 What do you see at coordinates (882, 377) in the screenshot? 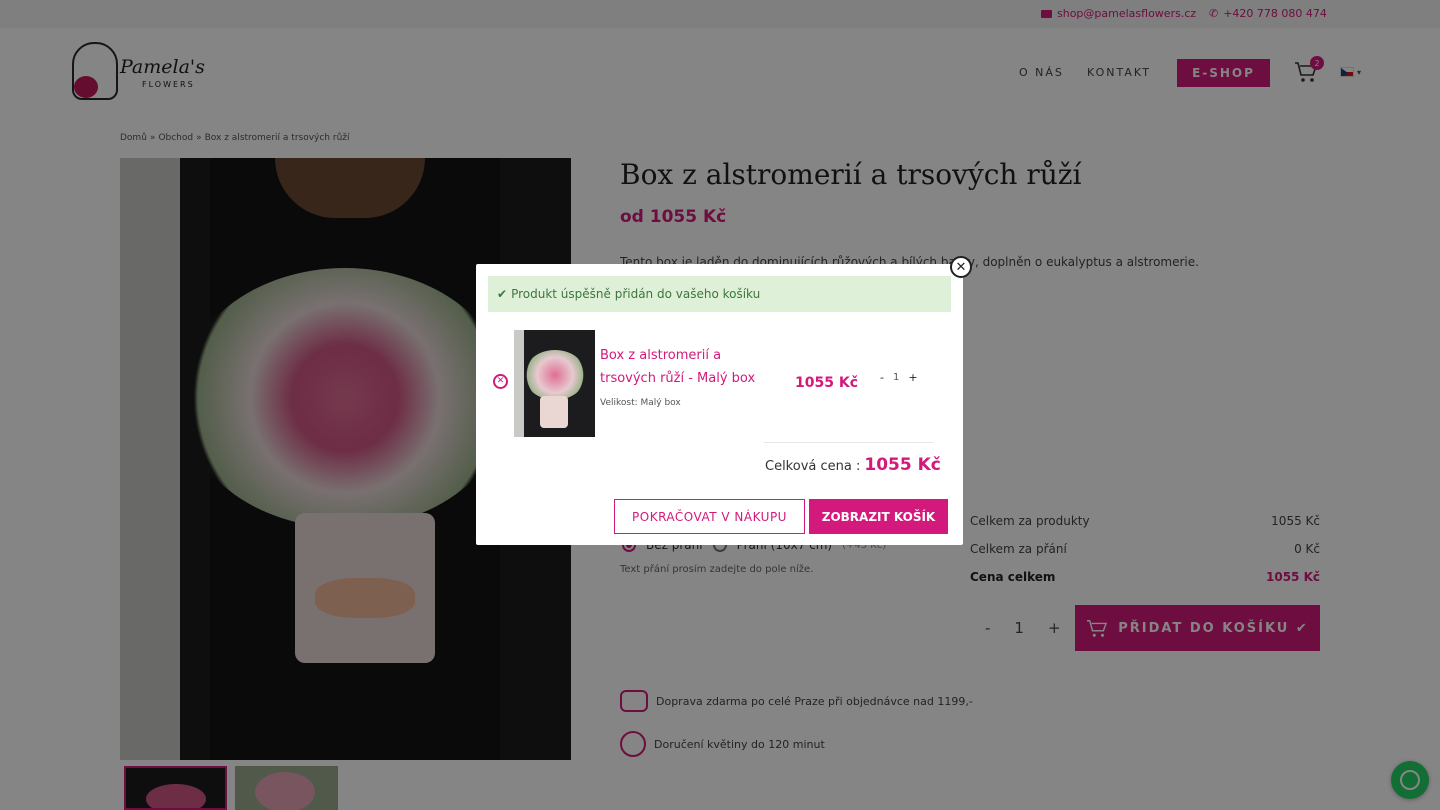
I see `qty-minus-button: -` at bounding box center [882, 377].